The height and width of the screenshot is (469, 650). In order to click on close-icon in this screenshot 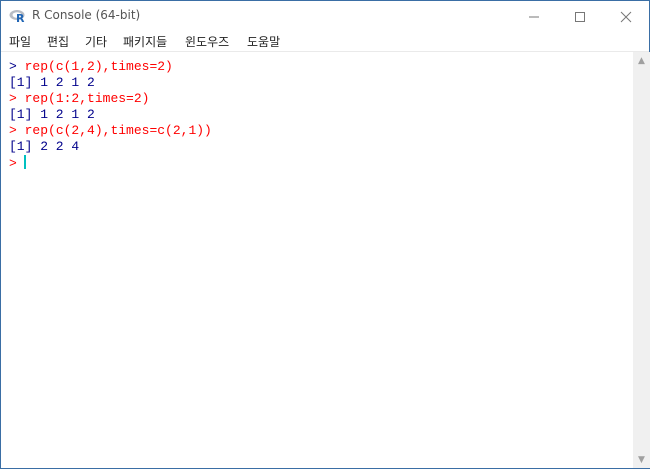, I will do `click(626, 16)`.